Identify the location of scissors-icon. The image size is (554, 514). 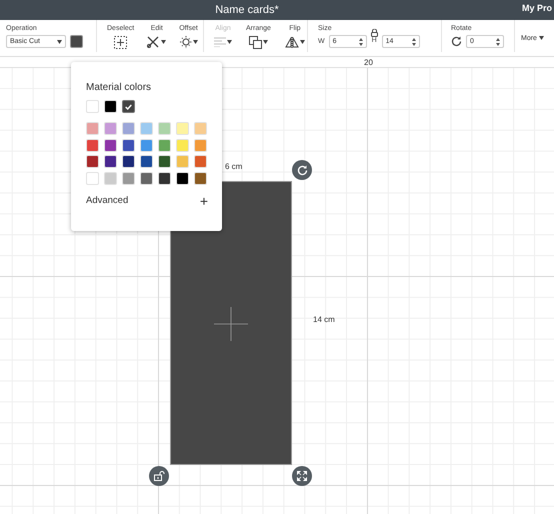
(153, 42).